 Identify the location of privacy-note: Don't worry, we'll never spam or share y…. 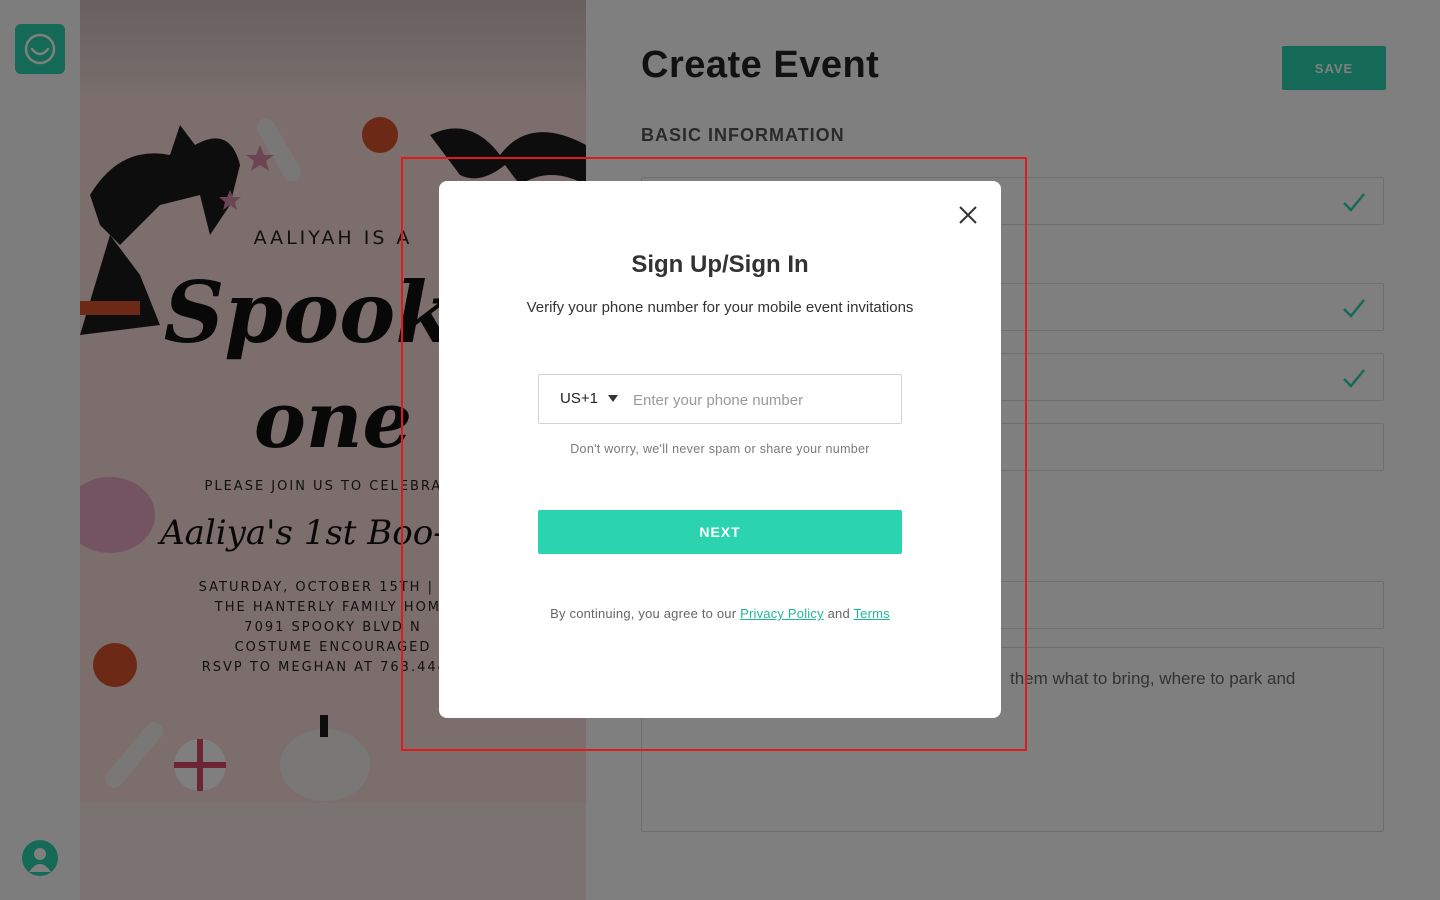
(720, 449).